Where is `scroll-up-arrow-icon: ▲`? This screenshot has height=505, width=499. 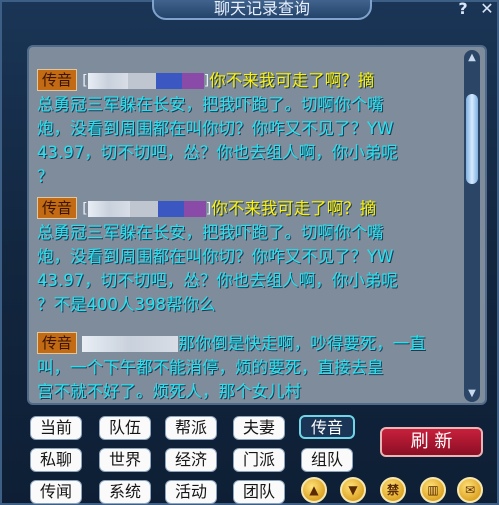
scroll-up-arrow-icon: ▲ is located at coordinates (472, 58).